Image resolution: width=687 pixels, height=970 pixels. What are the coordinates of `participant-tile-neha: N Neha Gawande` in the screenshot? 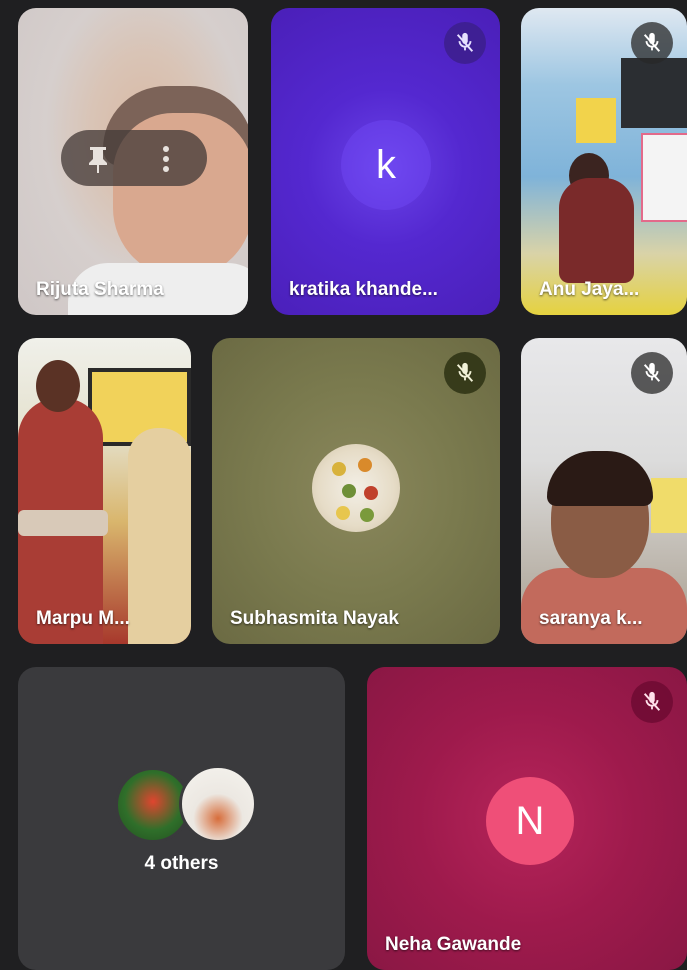 It's located at (527, 818).